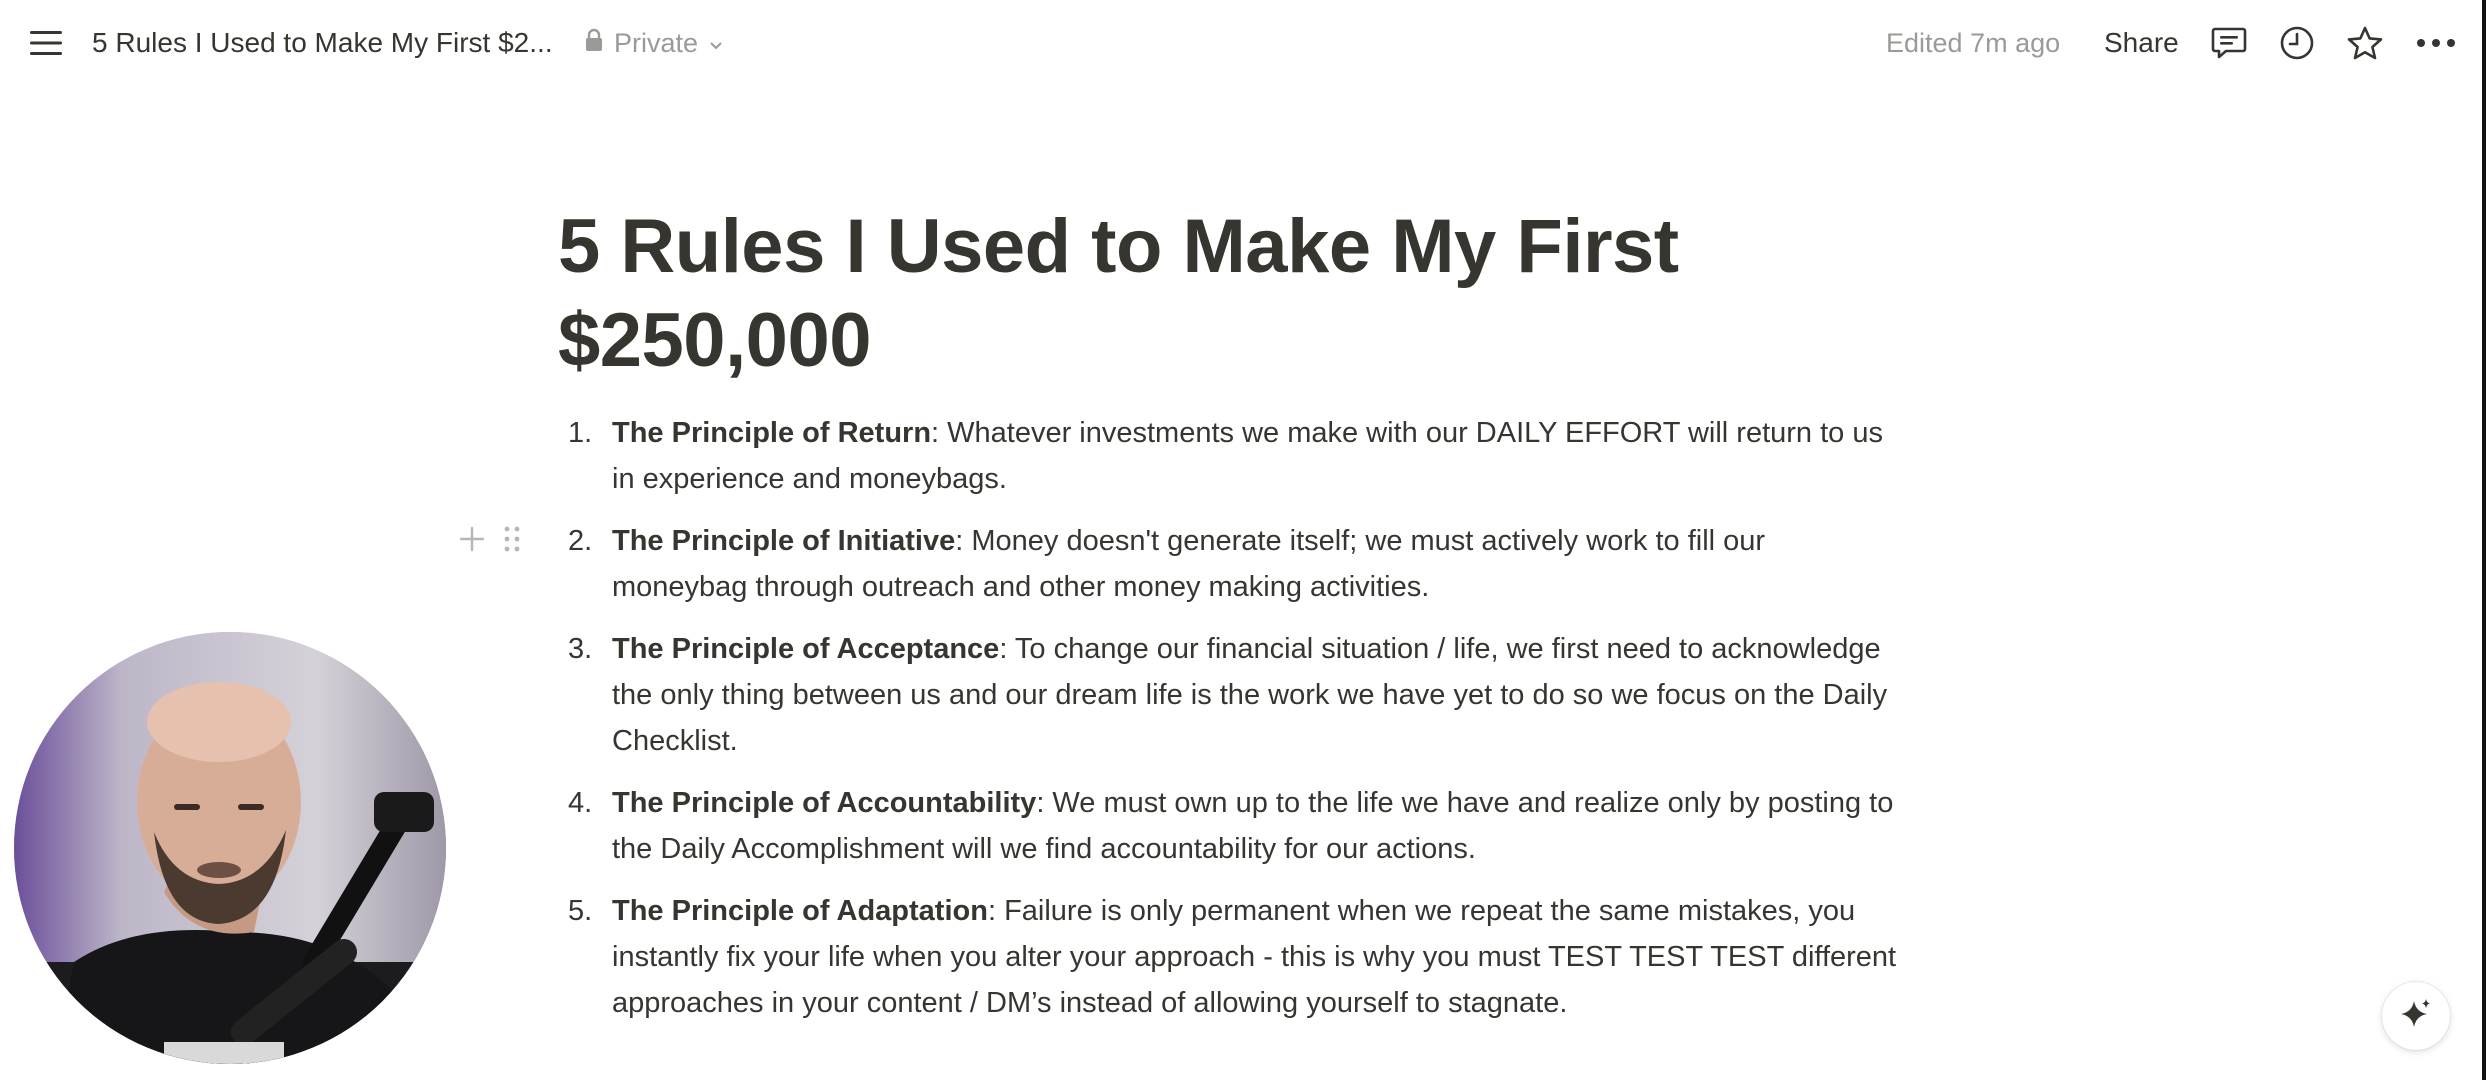 The width and height of the screenshot is (2486, 1080). What do you see at coordinates (2297, 43) in the screenshot?
I see `clock-icon` at bounding box center [2297, 43].